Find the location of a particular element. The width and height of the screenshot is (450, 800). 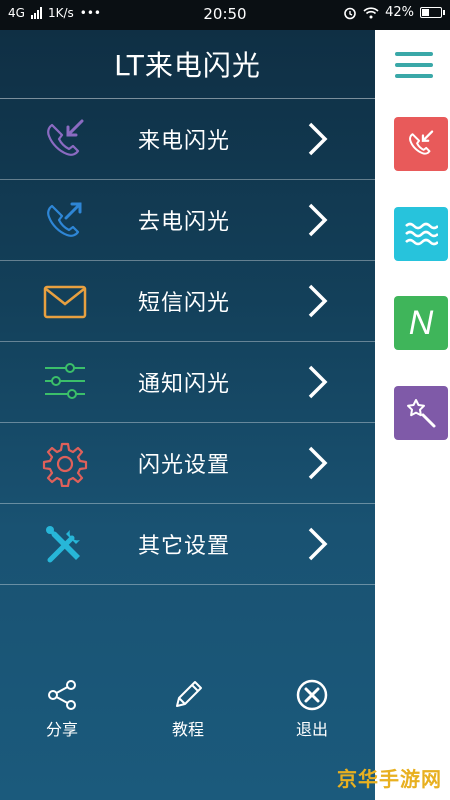

sliders-icon is located at coordinates (65, 381).